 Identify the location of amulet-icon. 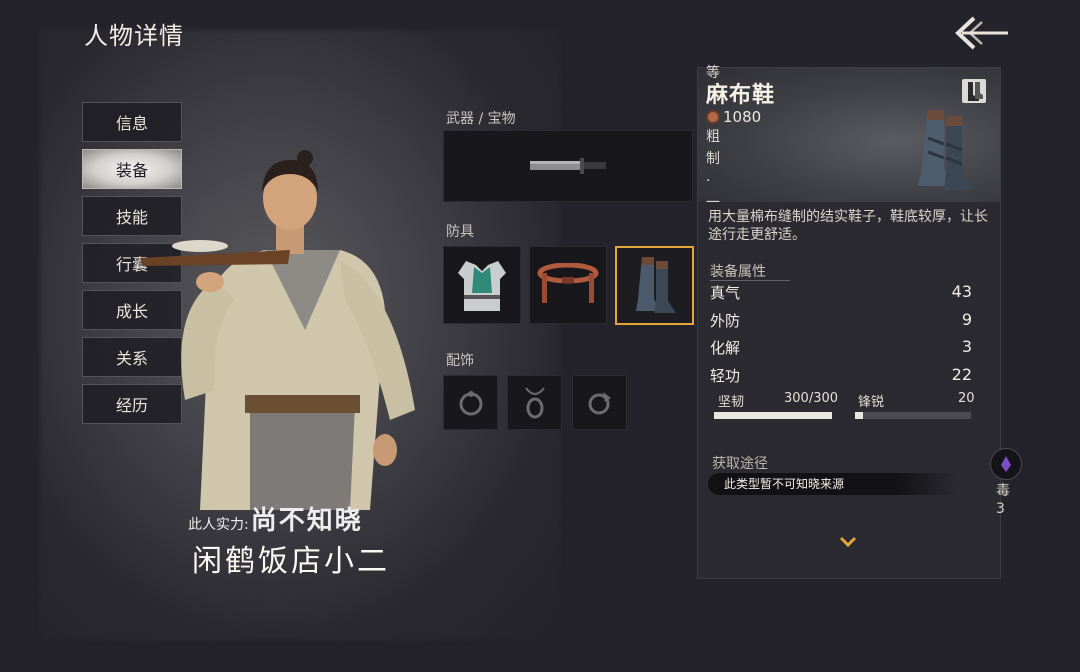
(599, 402).